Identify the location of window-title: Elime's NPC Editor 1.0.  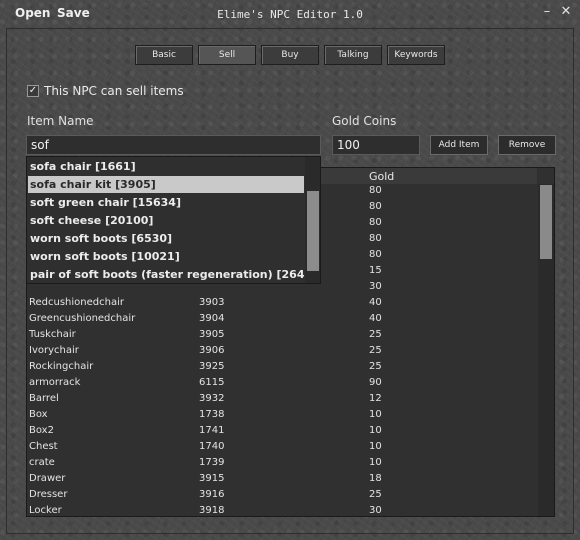
(290, 14).